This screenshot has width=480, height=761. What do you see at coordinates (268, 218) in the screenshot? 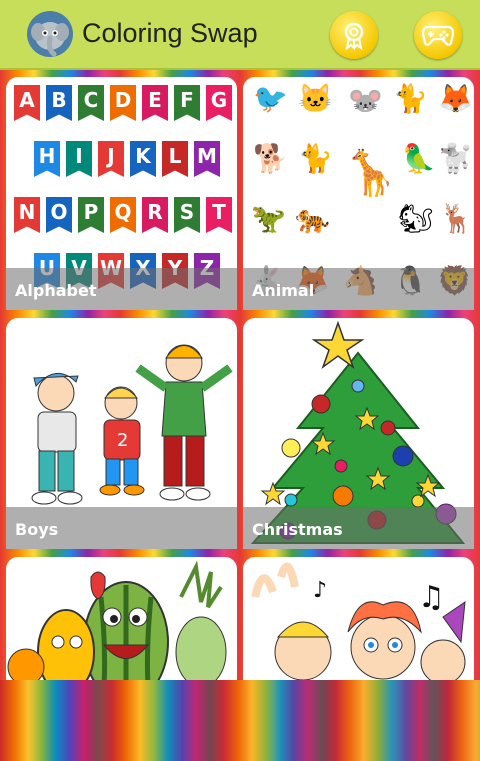
I see `dinosaur-icon: 🦖` at bounding box center [268, 218].